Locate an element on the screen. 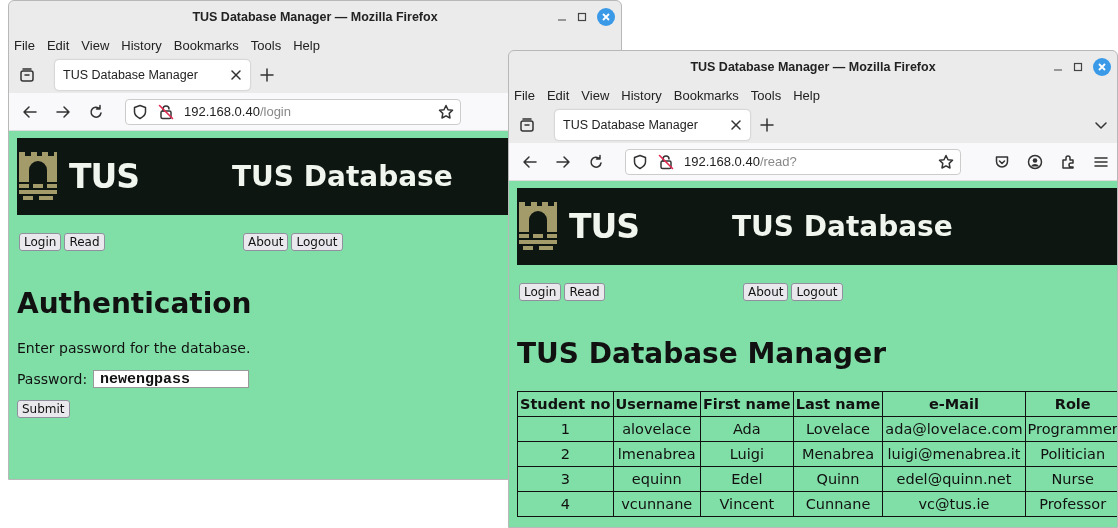  instruction-text: Enter password for the database. is located at coordinates (134, 348).